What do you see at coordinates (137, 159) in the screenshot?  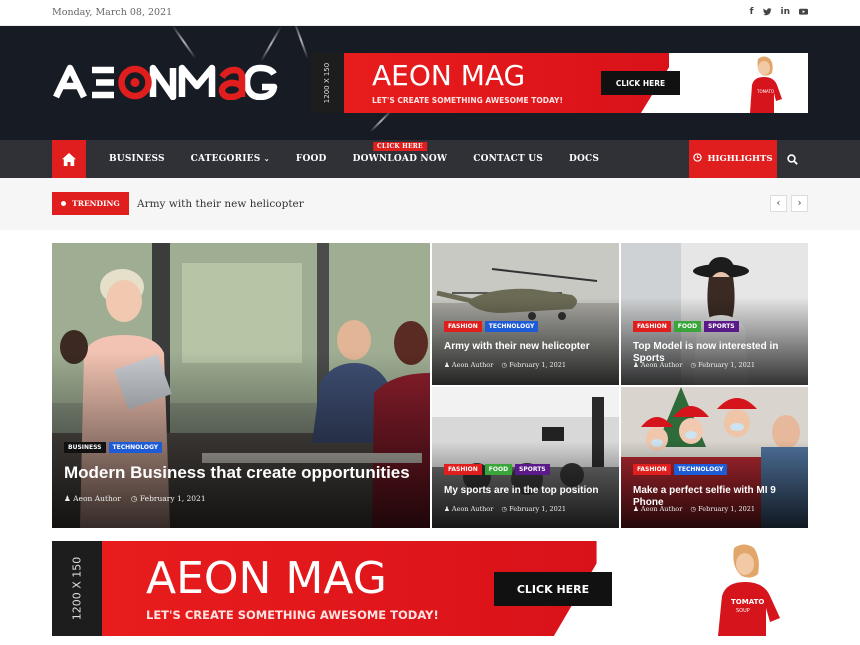 I see `nav-item-business: BUSINESS` at bounding box center [137, 159].